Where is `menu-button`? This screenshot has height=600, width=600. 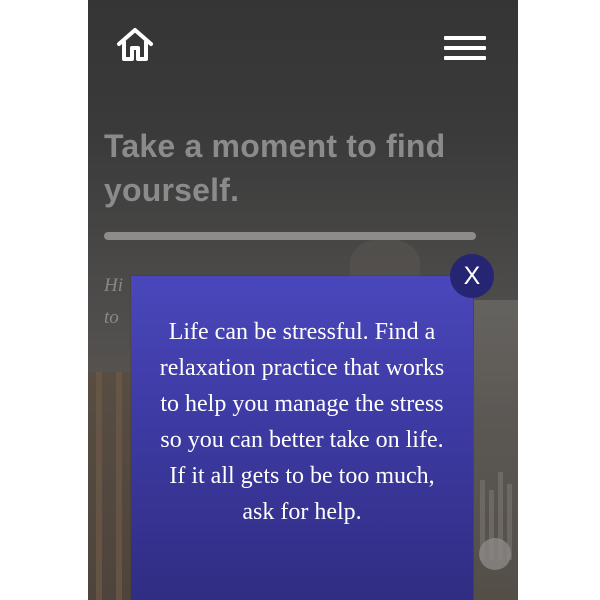
menu-button is located at coordinates (465, 48).